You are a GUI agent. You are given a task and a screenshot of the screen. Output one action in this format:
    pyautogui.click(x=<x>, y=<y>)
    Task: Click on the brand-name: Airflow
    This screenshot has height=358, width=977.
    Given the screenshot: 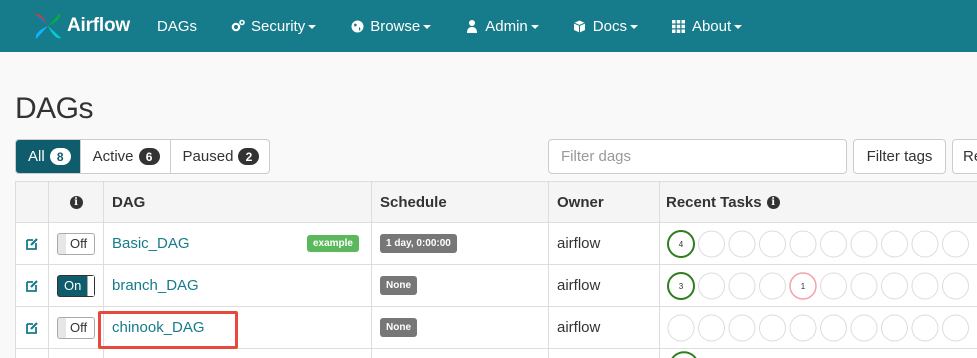 What is the action you would take?
    pyautogui.click(x=98, y=25)
    